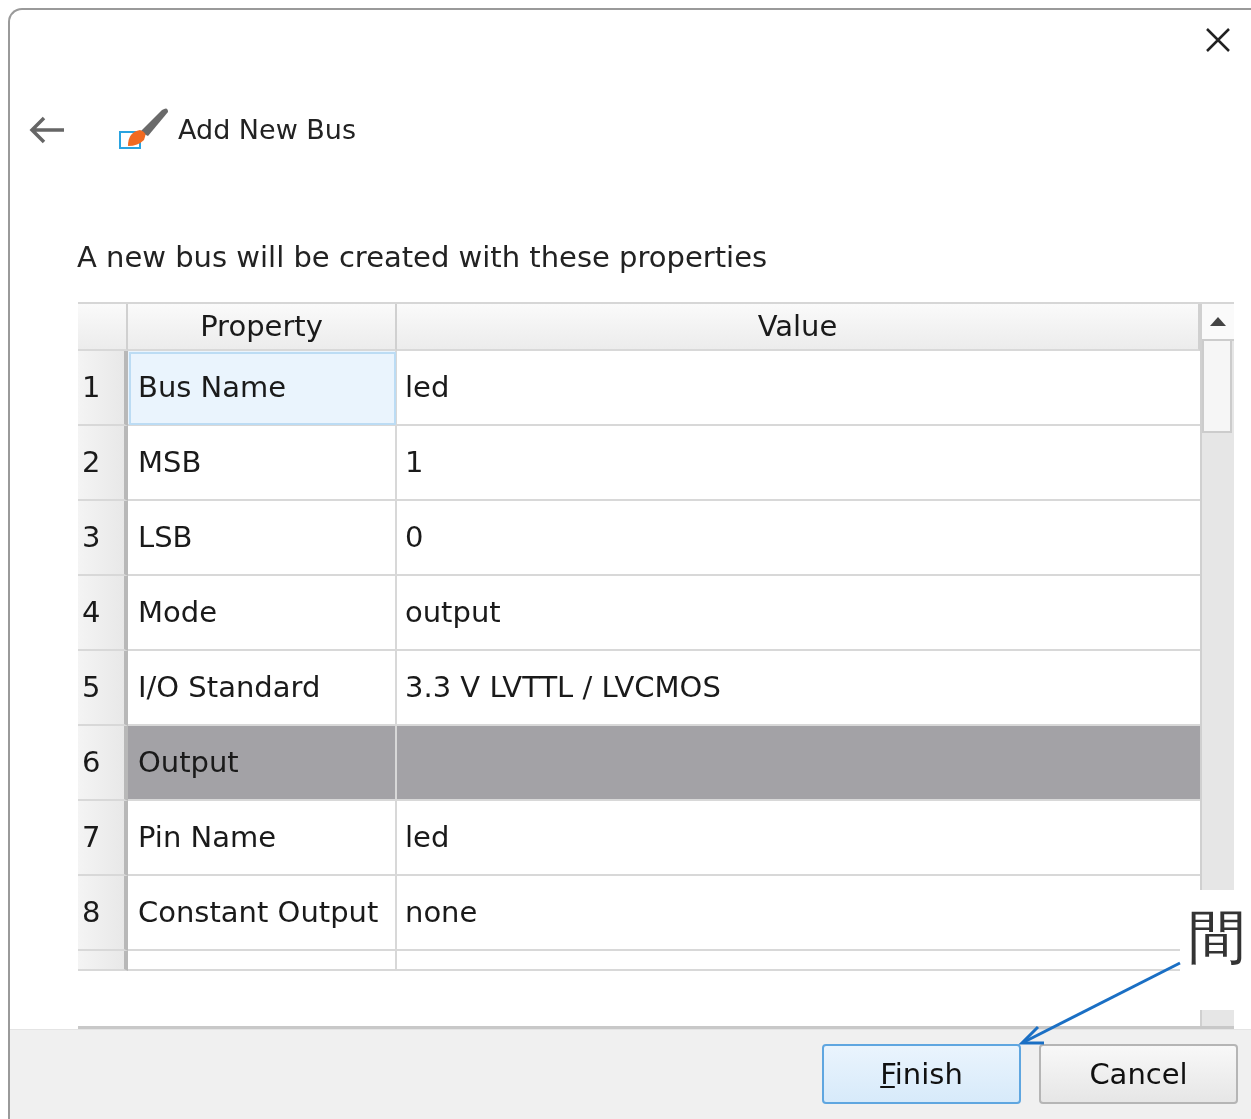 This screenshot has height=1119, width=1251. Describe the element at coordinates (423, 256) in the screenshot. I see `description-text: A new bus will be created with these properties` at that location.